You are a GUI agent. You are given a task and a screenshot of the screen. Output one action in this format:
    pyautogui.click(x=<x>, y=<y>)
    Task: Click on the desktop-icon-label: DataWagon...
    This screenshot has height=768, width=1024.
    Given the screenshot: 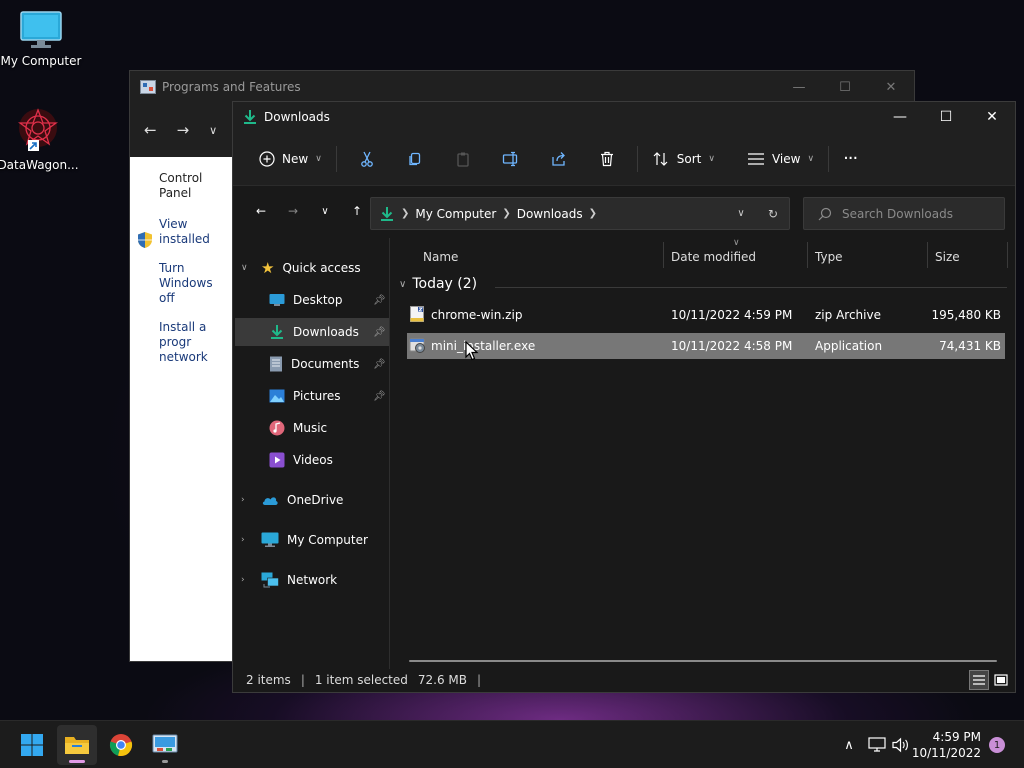 What is the action you would take?
    pyautogui.click(x=39, y=165)
    